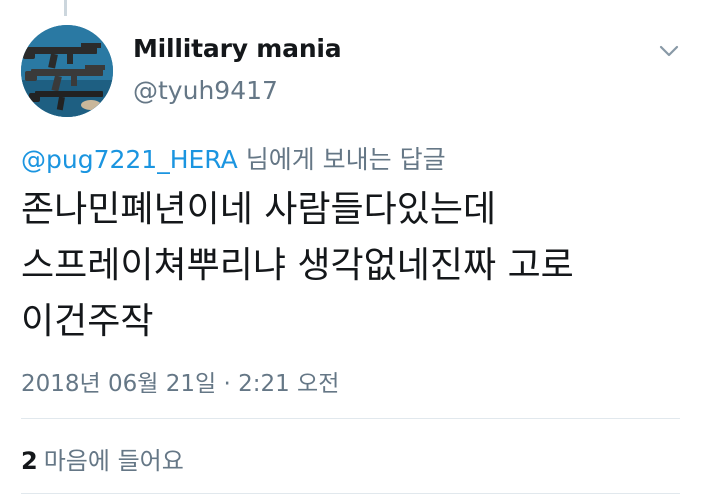 The image size is (701, 495). What do you see at coordinates (297, 265) in the screenshot?
I see `tweet-text-line: 스프레이쳐뿌리냐 생각없네진짜 고로` at bounding box center [297, 265].